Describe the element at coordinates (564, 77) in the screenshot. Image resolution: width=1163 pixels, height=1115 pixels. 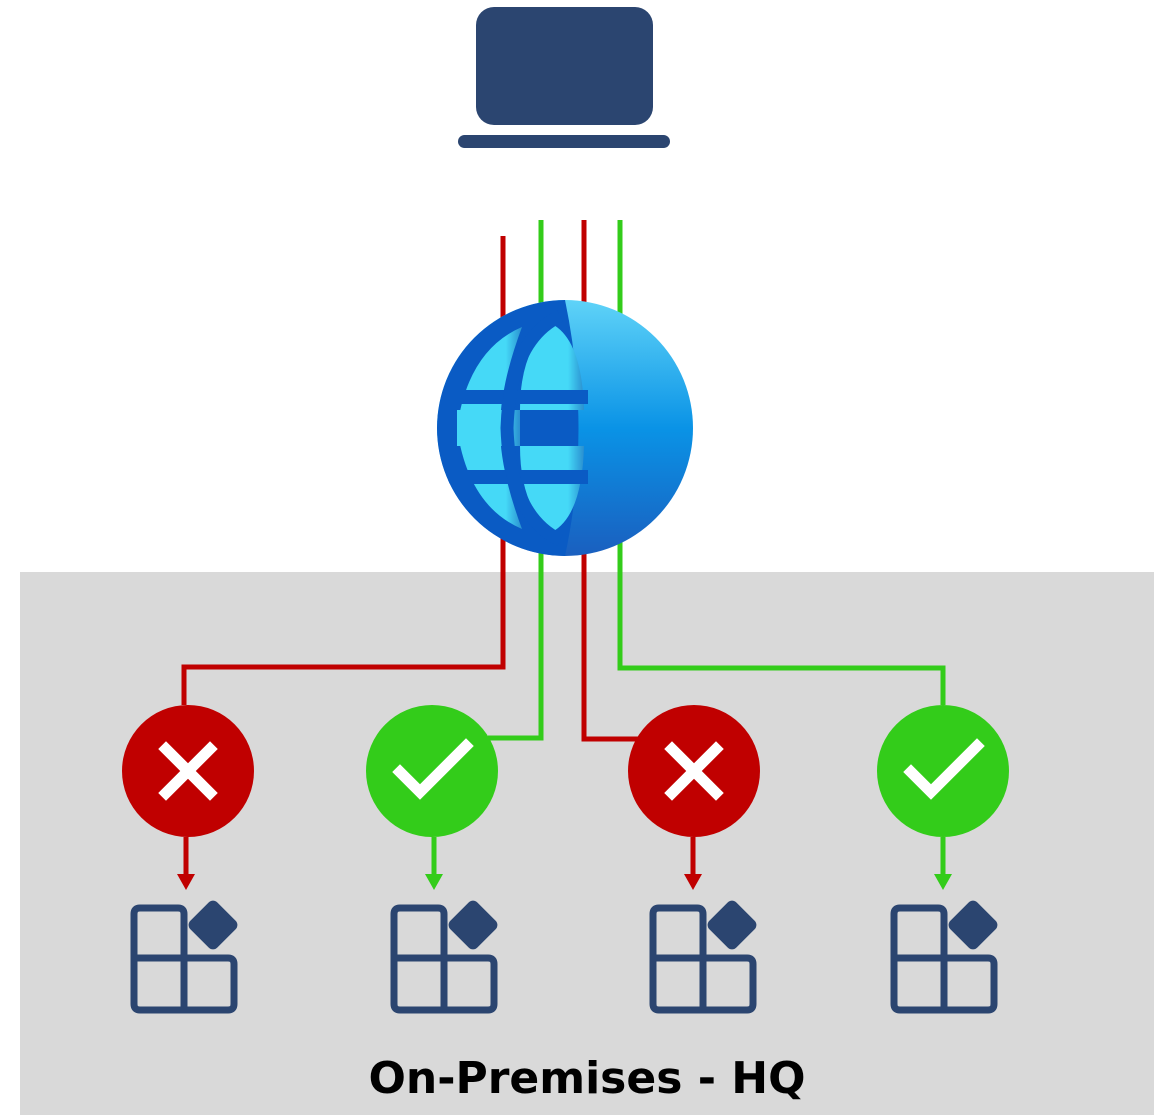
I see `laptop-icon` at that location.